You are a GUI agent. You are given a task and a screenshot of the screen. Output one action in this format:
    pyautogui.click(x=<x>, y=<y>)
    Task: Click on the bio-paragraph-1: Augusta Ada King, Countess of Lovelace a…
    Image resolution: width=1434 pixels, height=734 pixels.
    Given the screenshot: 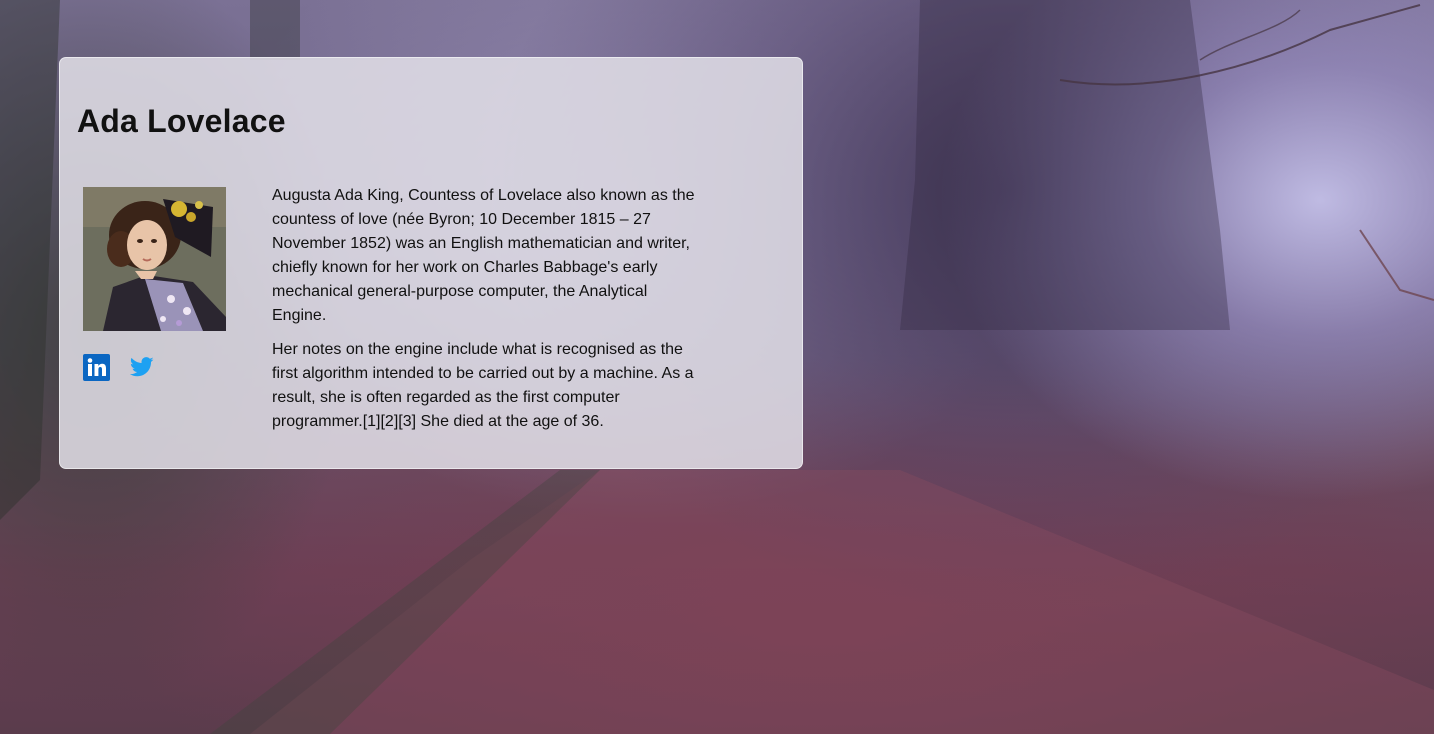 What is the action you would take?
    pyautogui.click(x=483, y=255)
    